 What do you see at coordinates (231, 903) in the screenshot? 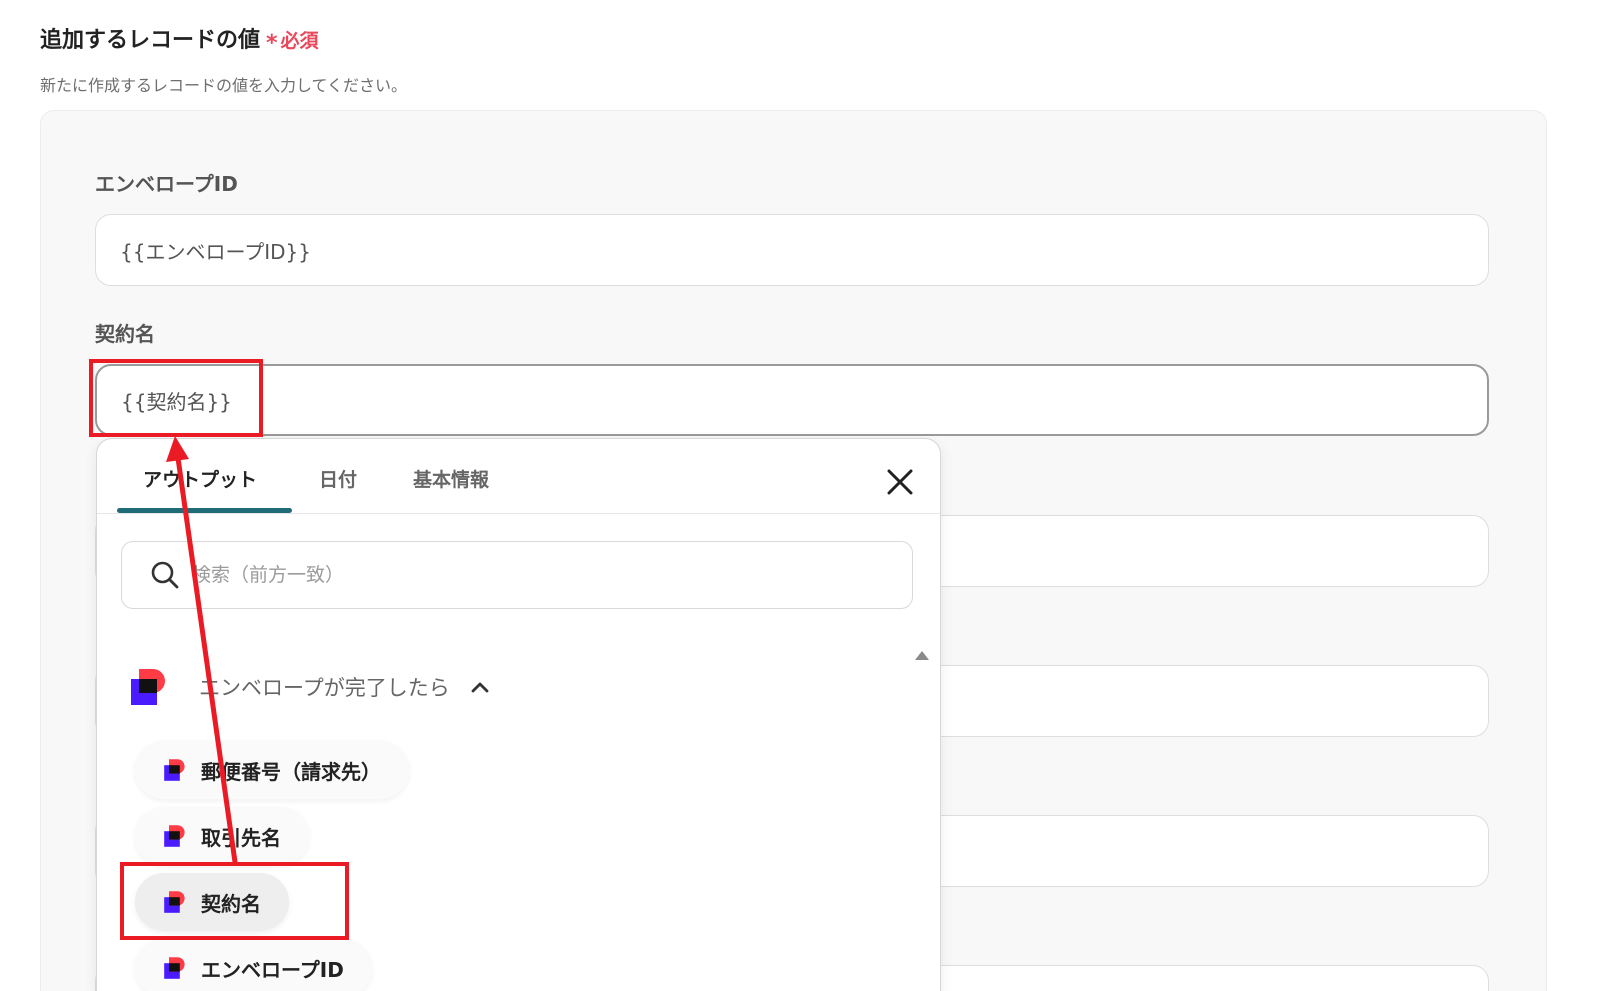
I see `output-item-label: 契約名` at bounding box center [231, 903].